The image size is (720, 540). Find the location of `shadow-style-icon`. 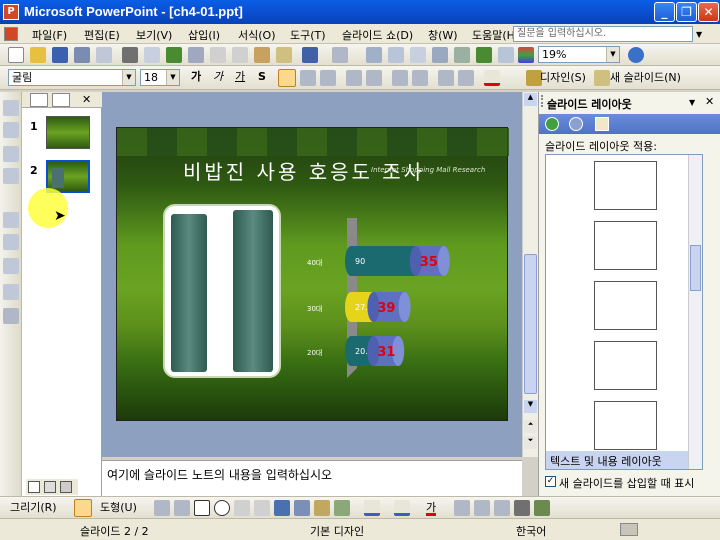

shadow-style-icon is located at coordinates (522, 508).